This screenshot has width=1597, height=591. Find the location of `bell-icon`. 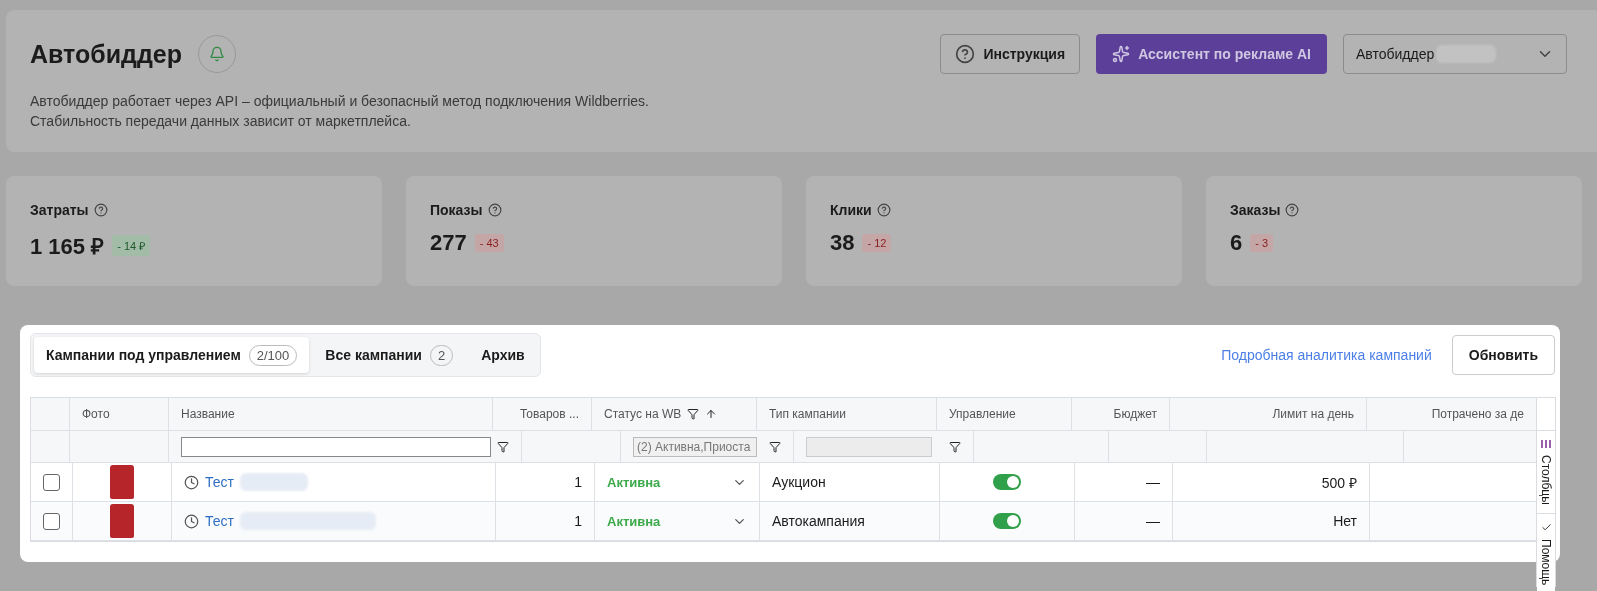

bell-icon is located at coordinates (217, 54).